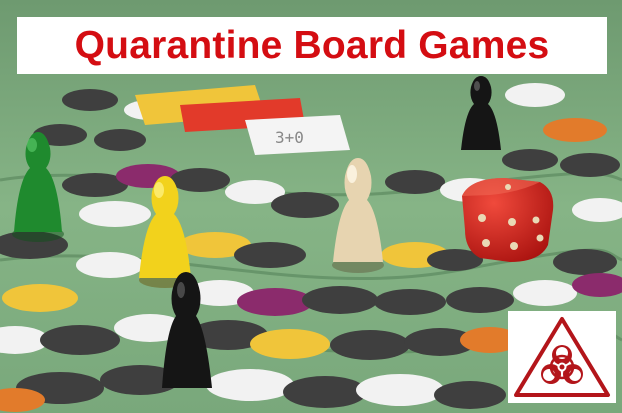 The width and height of the screenshot is (622, 413). I want to click on page-title: Quarantine Board Games, so click(312, 45).